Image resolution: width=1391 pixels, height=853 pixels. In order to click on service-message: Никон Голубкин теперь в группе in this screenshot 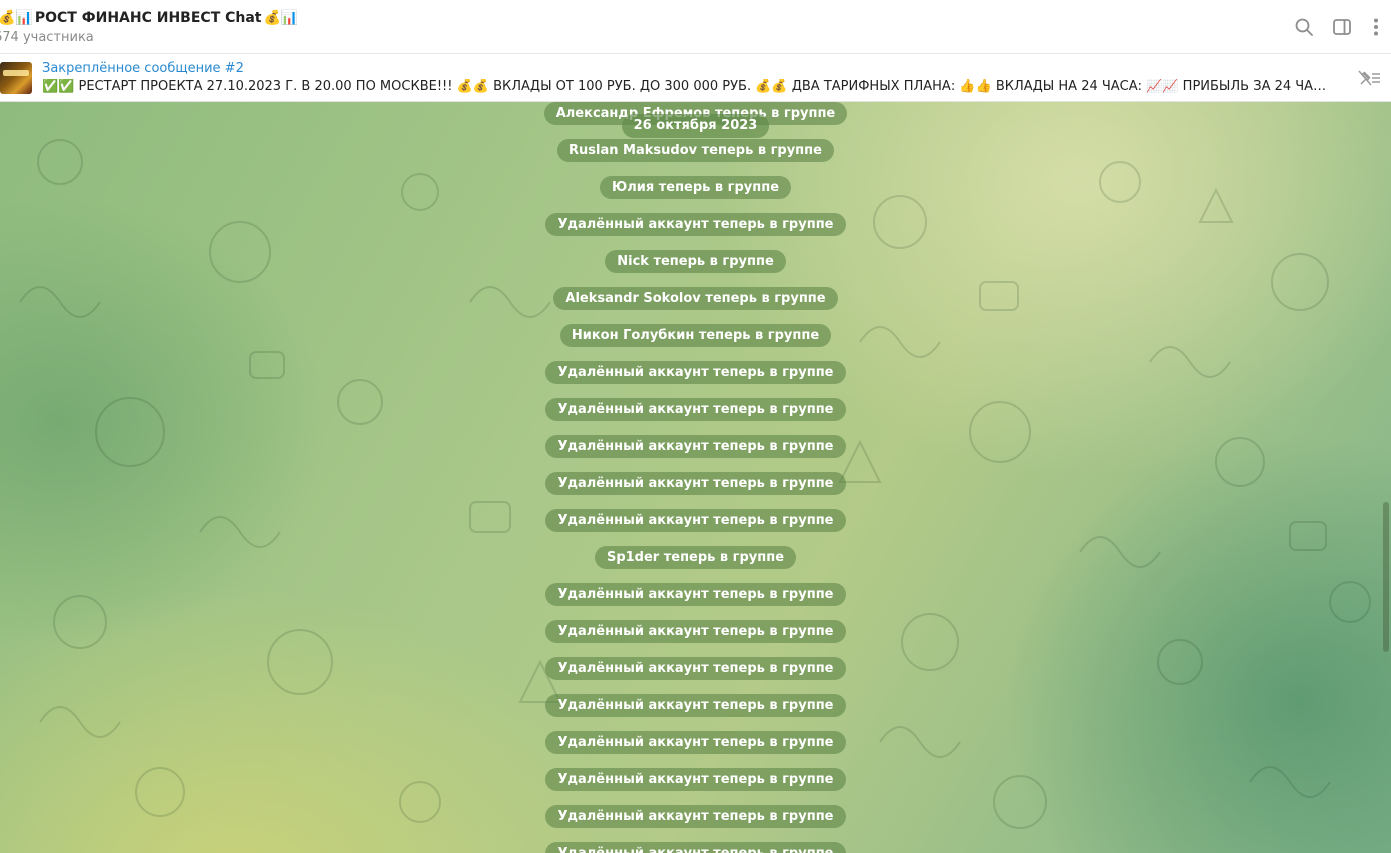, I will do `click(695, 335)`.